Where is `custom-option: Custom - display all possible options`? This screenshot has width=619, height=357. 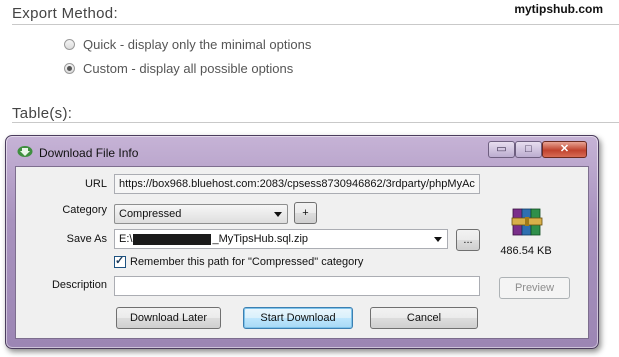
custom-option: Custom - display all possible options is located at coordinates (178, 68).